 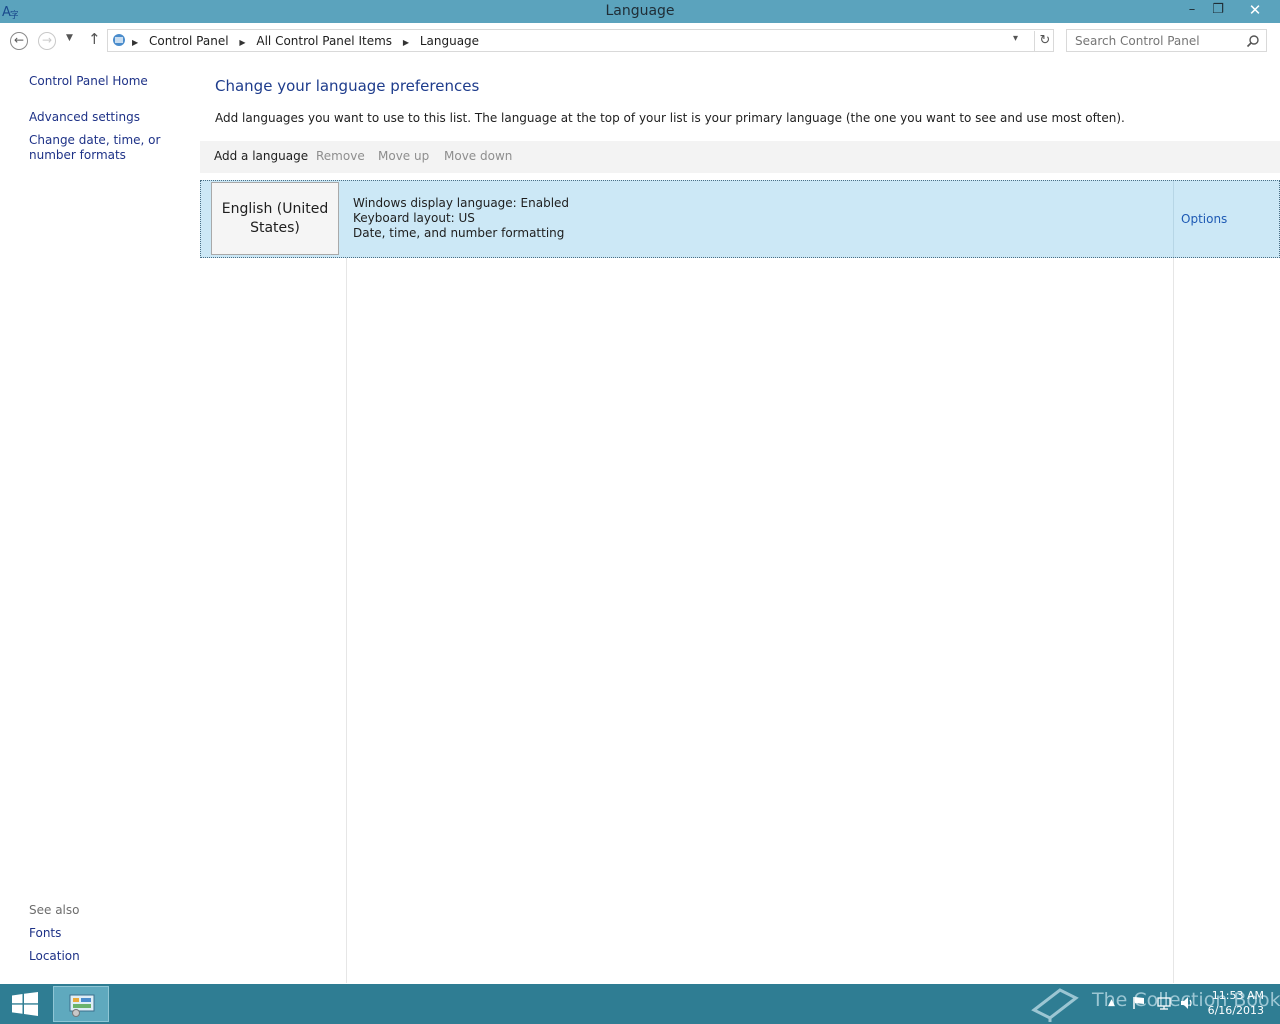 I want to click on search-box, so click(x=1166, y=40).